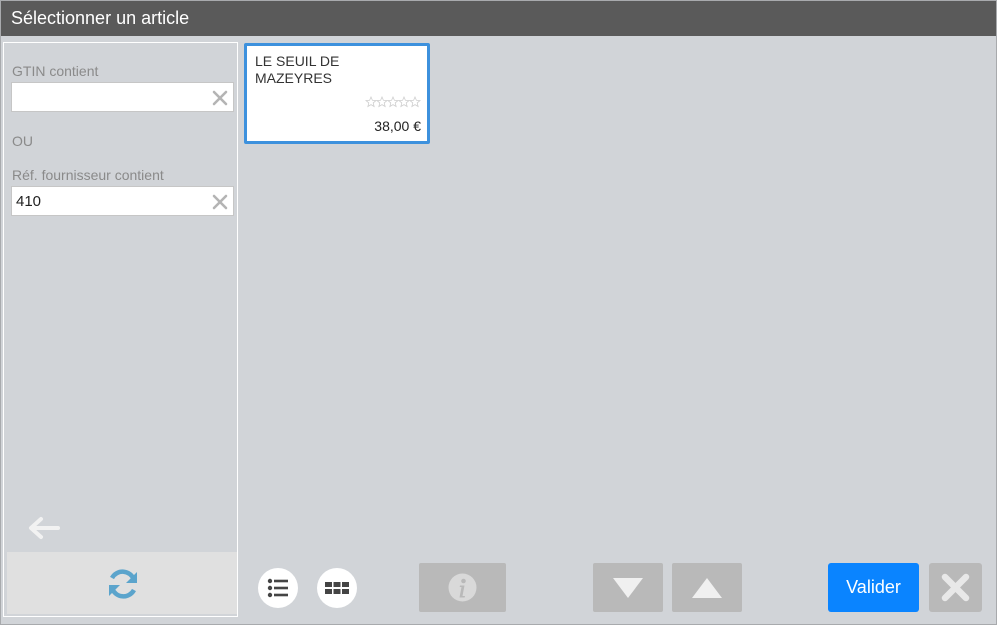 The width and height of the screenshot is (997, 625). What do you see at coordinates (220, 202) in the screenshot?
I see `clear-supplier-ref-icon` at bounding box center [220, 202].